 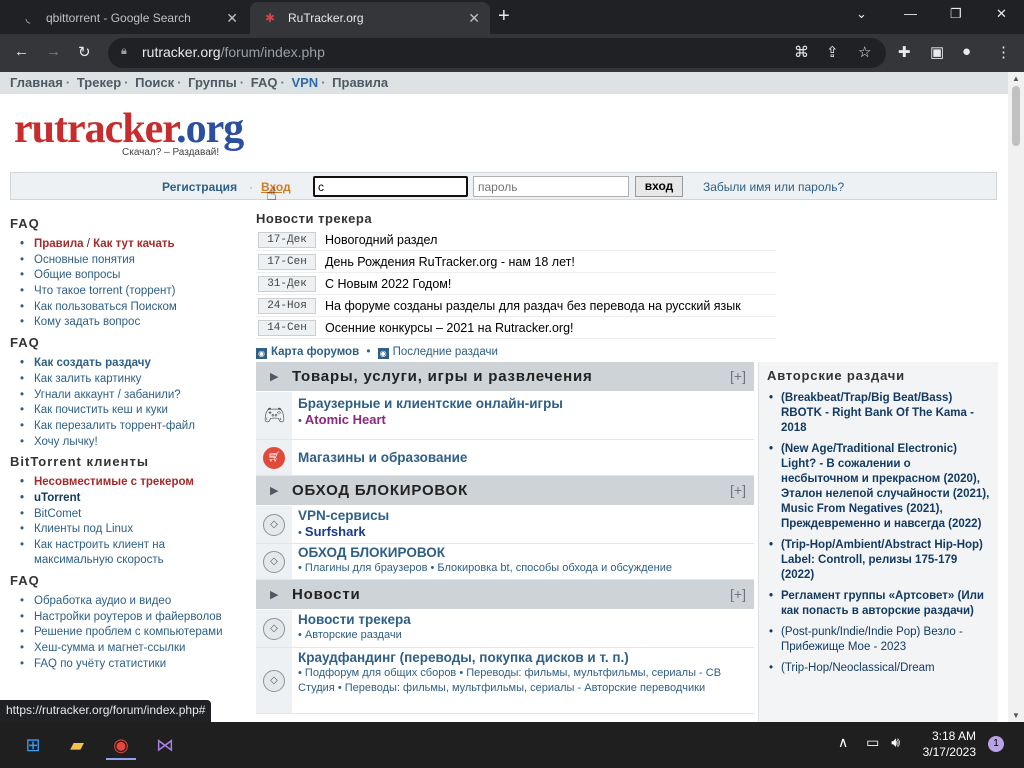 What do you see at coordinates (130, 499) in the screenshot?
I see `sidebar-item-utorrent: uTorrent` at bounding box center [130, 499].